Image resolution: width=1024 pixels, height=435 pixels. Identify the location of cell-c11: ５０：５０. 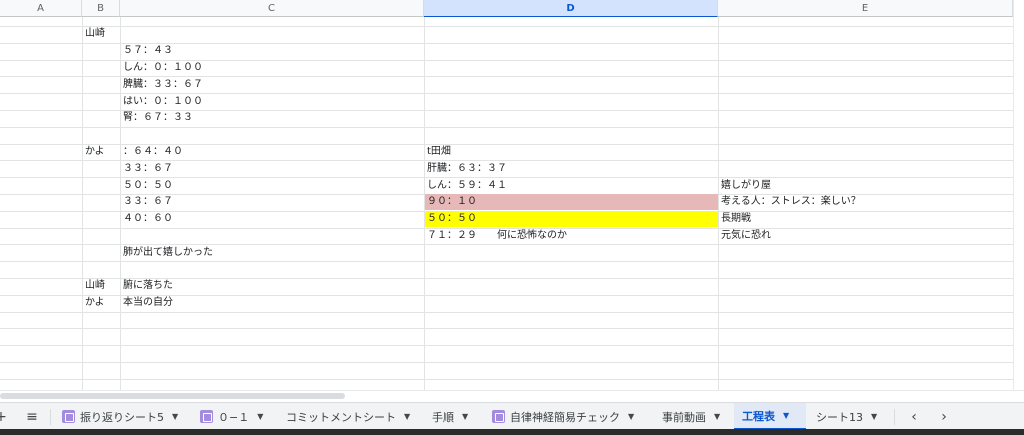
(146, 186).